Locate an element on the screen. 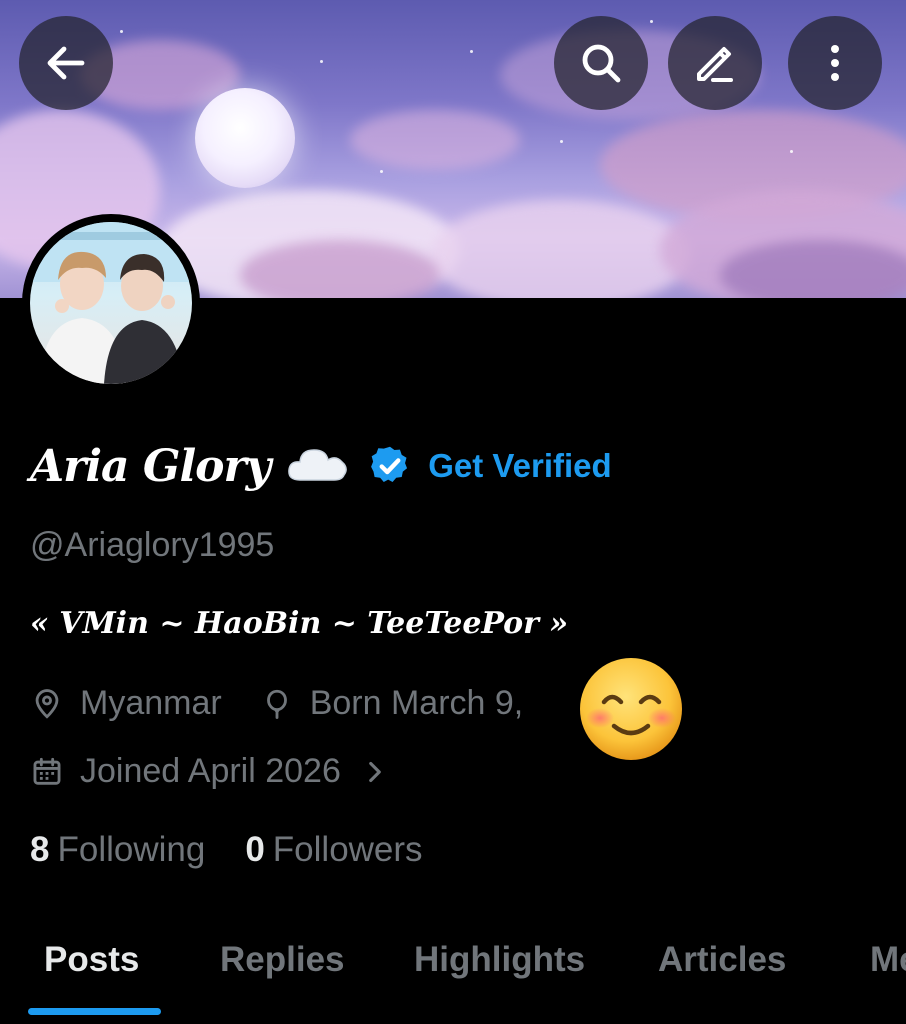 This screenshot has width=906, height=1024. more-vertical-icon is located at coordinates (835, 63).